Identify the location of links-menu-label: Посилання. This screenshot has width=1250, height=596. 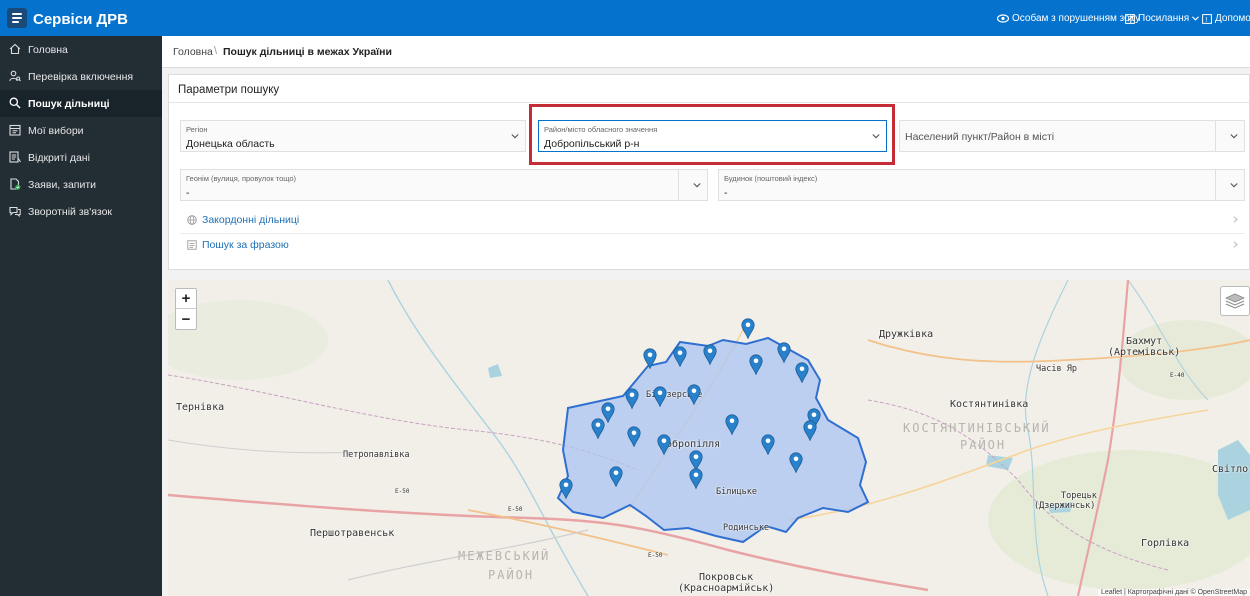
(1164, 18).